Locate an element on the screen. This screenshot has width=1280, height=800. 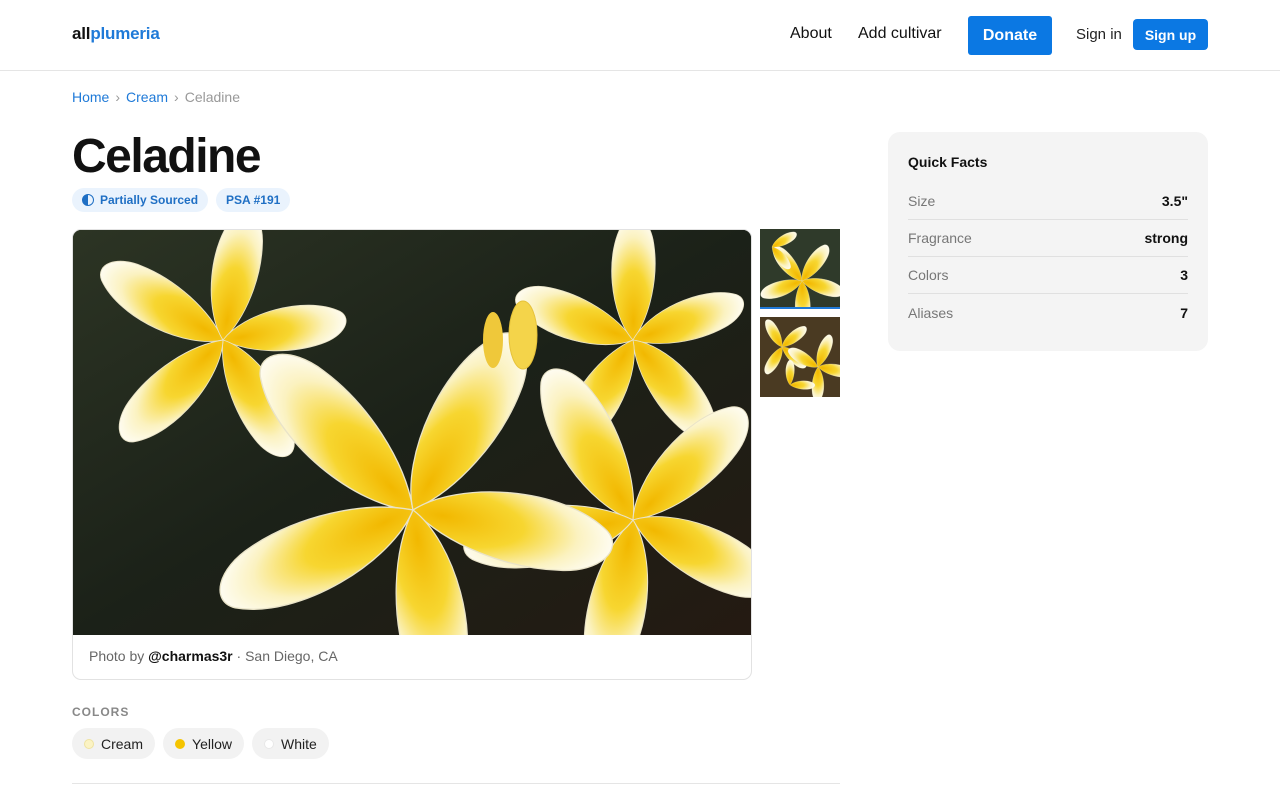
sign-up-button: Sign up is located at coordinates (1170, 34).